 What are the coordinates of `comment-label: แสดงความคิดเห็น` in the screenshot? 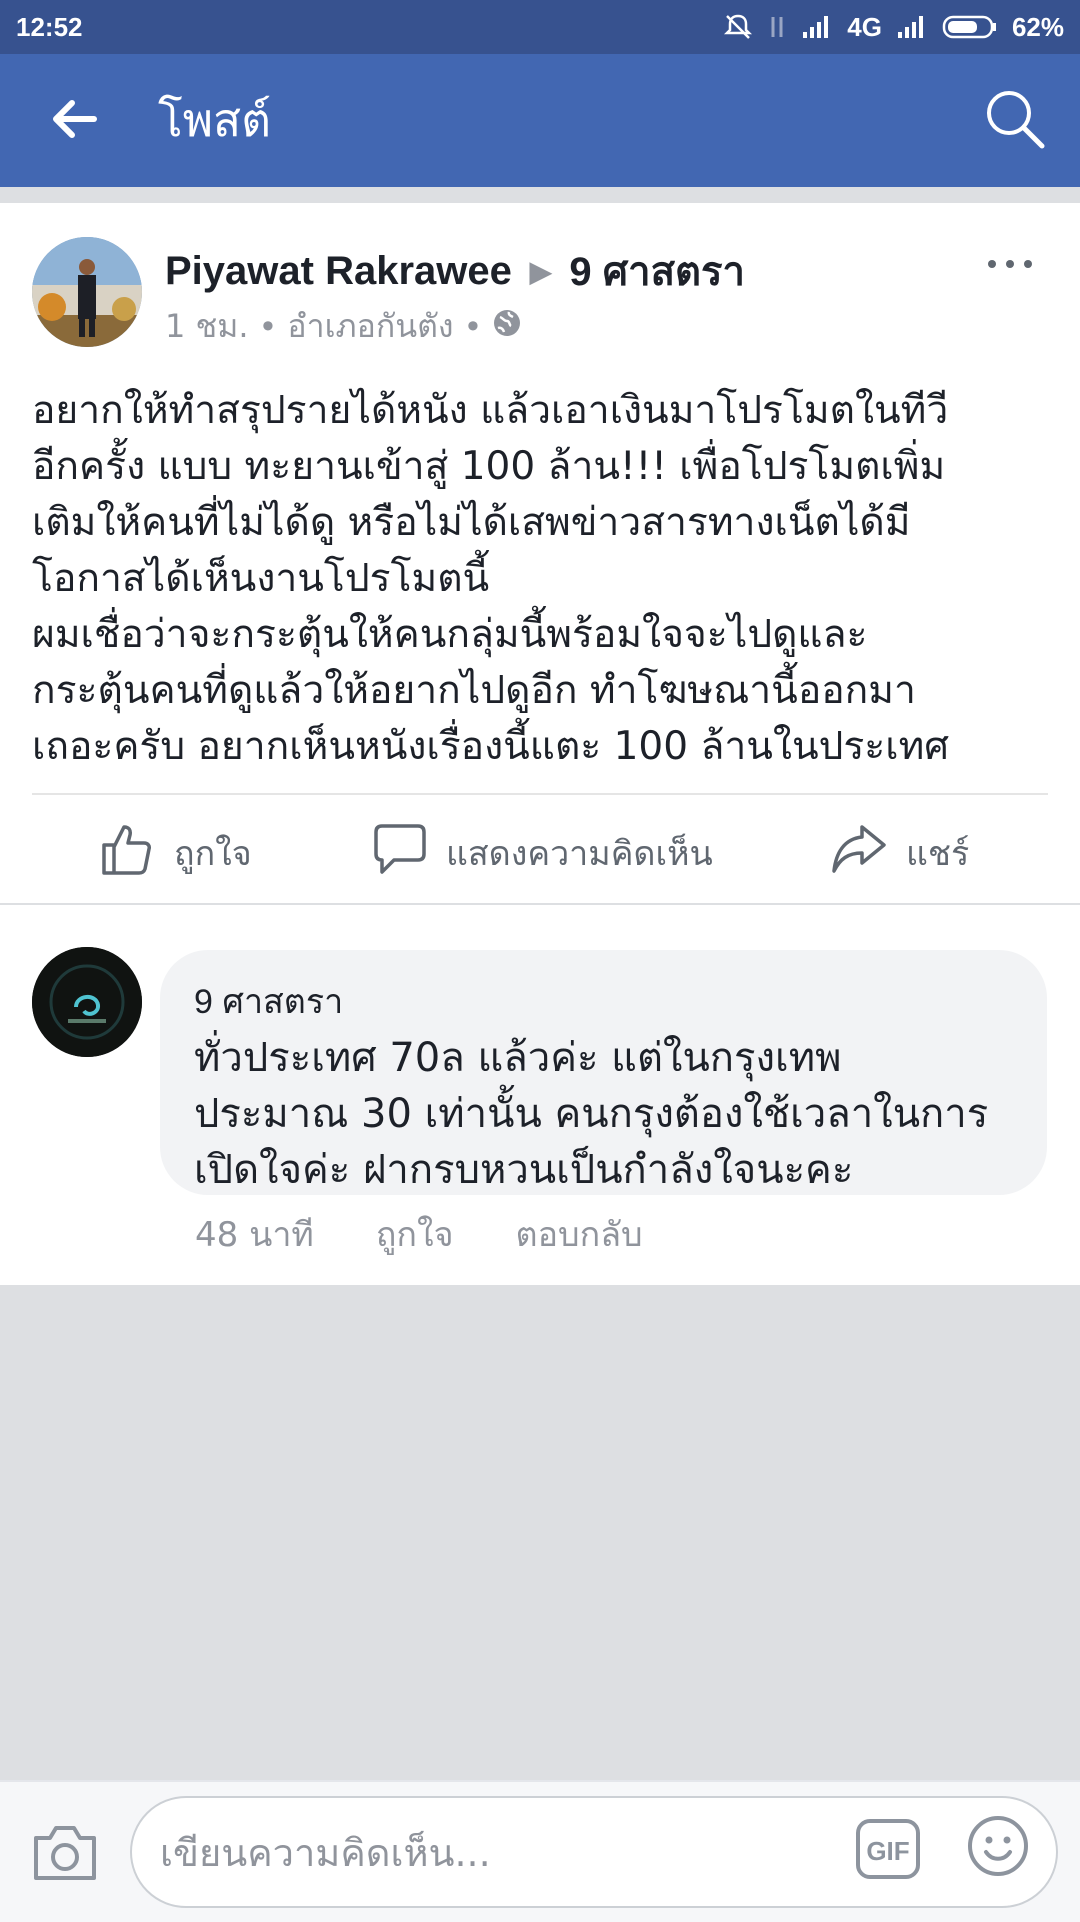 It's located at (579, 854).